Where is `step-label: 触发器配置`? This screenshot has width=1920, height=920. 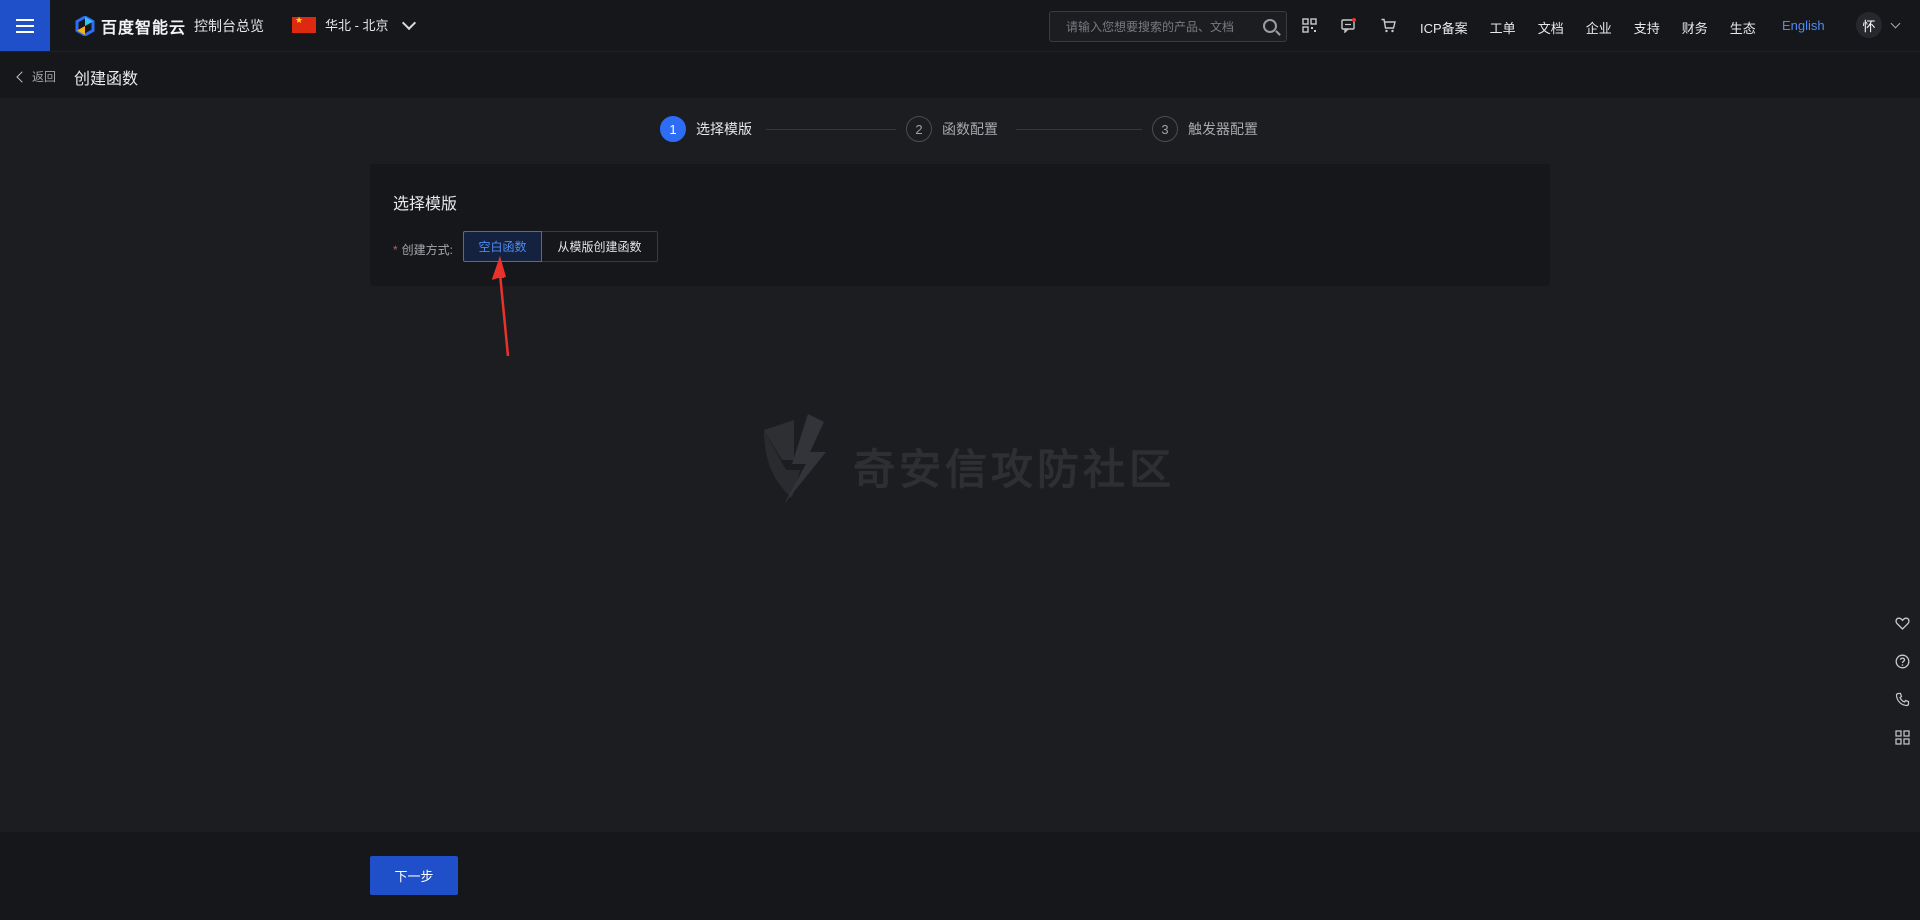
step-label: 触发器配置 is located at coordinates (1223, 129).